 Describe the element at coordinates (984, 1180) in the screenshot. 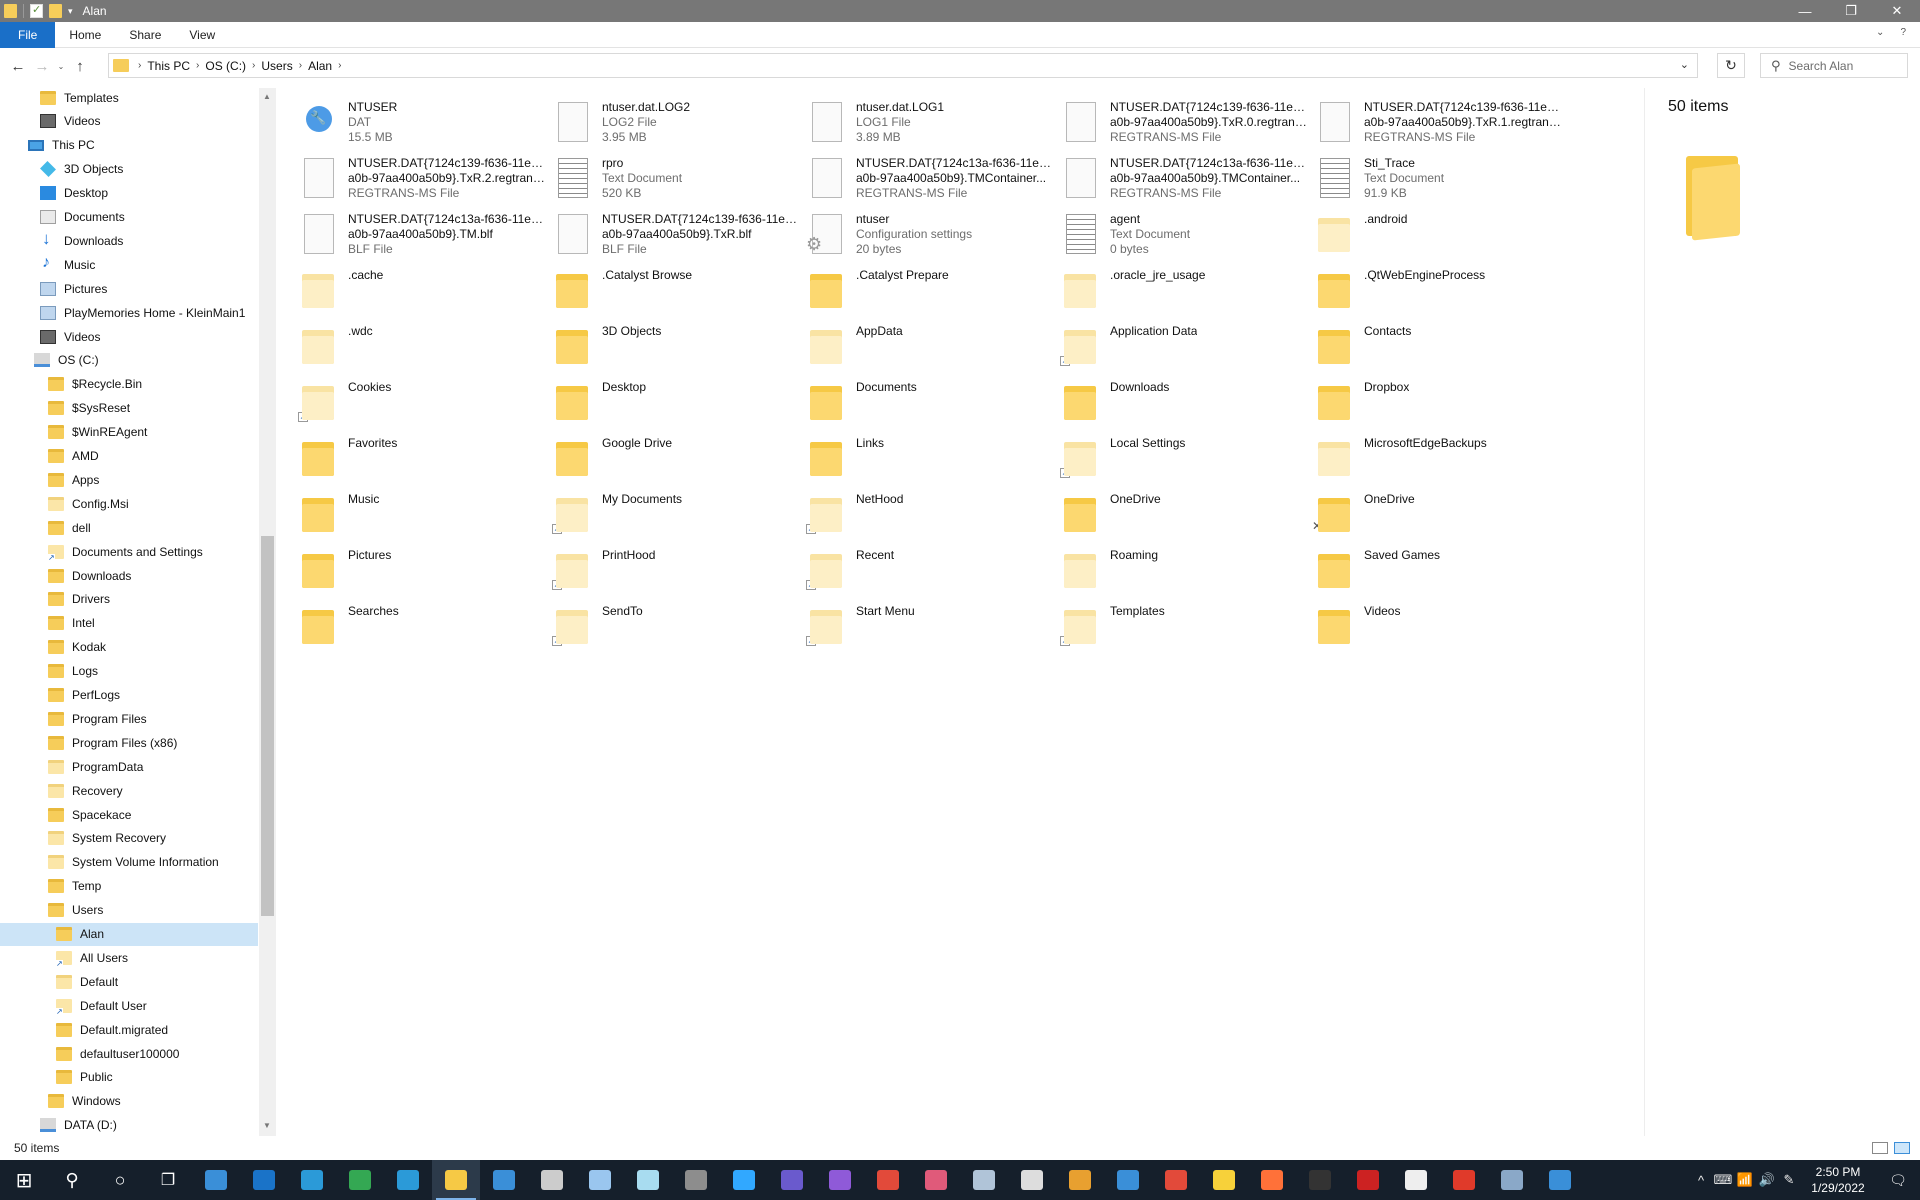

I see `app-disc-taskbar-button` at that location.